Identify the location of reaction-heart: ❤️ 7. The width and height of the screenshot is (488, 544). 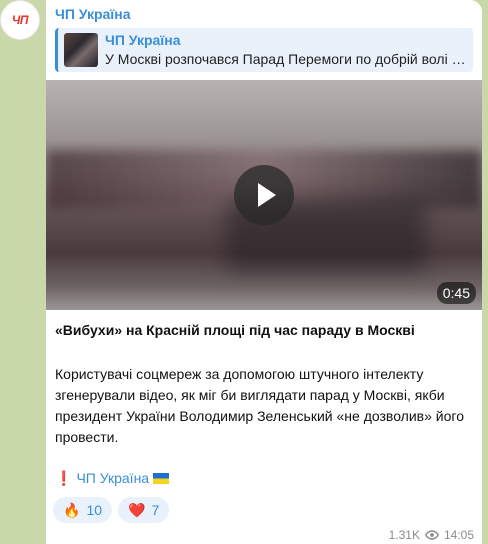
(144, 510).